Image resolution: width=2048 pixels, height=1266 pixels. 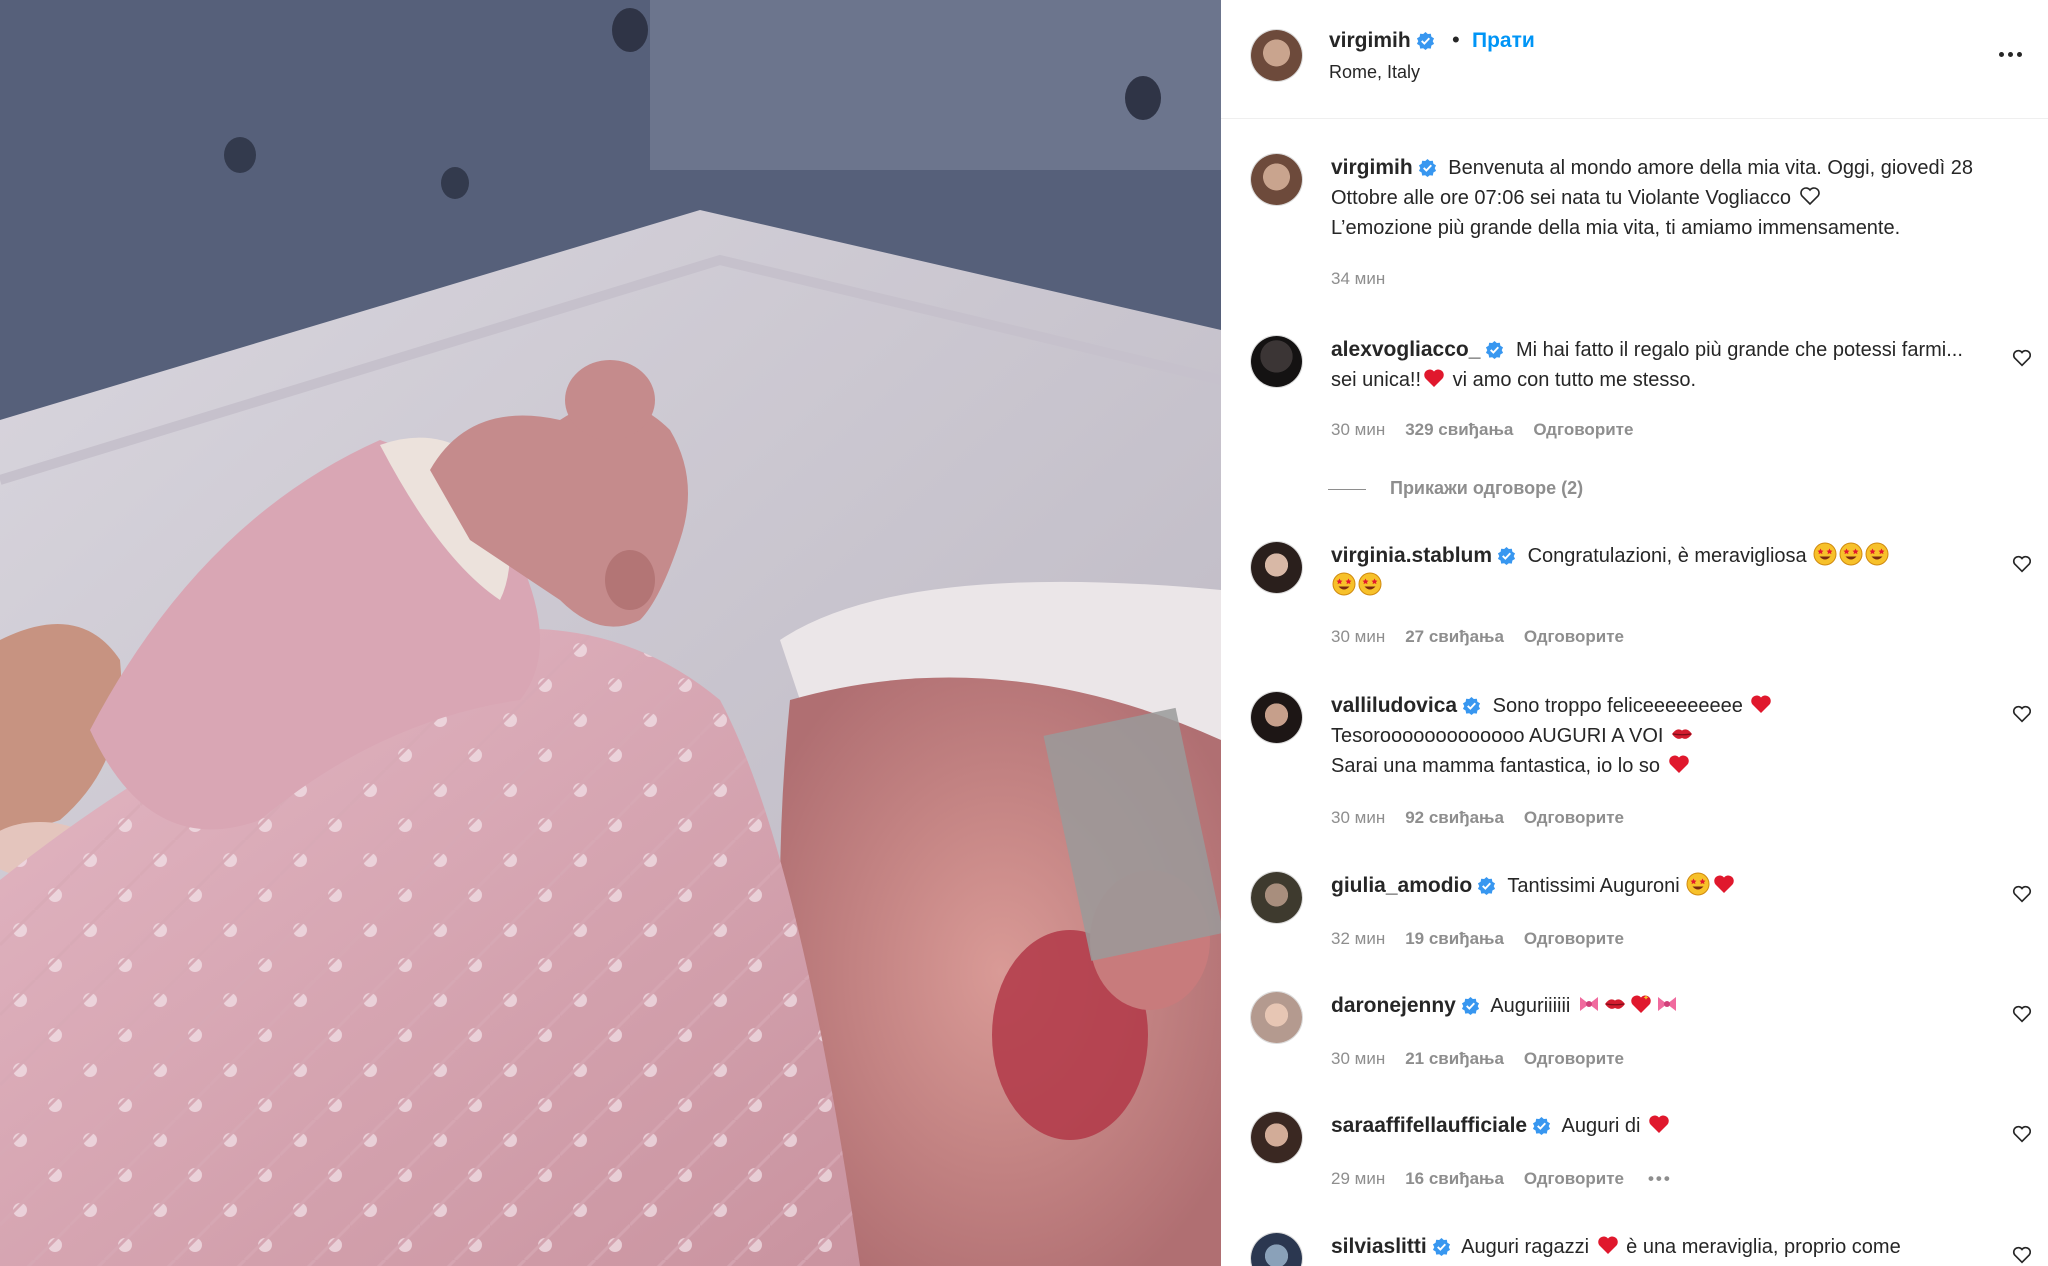 What do you see at coordinates (2013, 54) in the screenshot?
I see `more-options-icon` at bounding box center [2013, 54].